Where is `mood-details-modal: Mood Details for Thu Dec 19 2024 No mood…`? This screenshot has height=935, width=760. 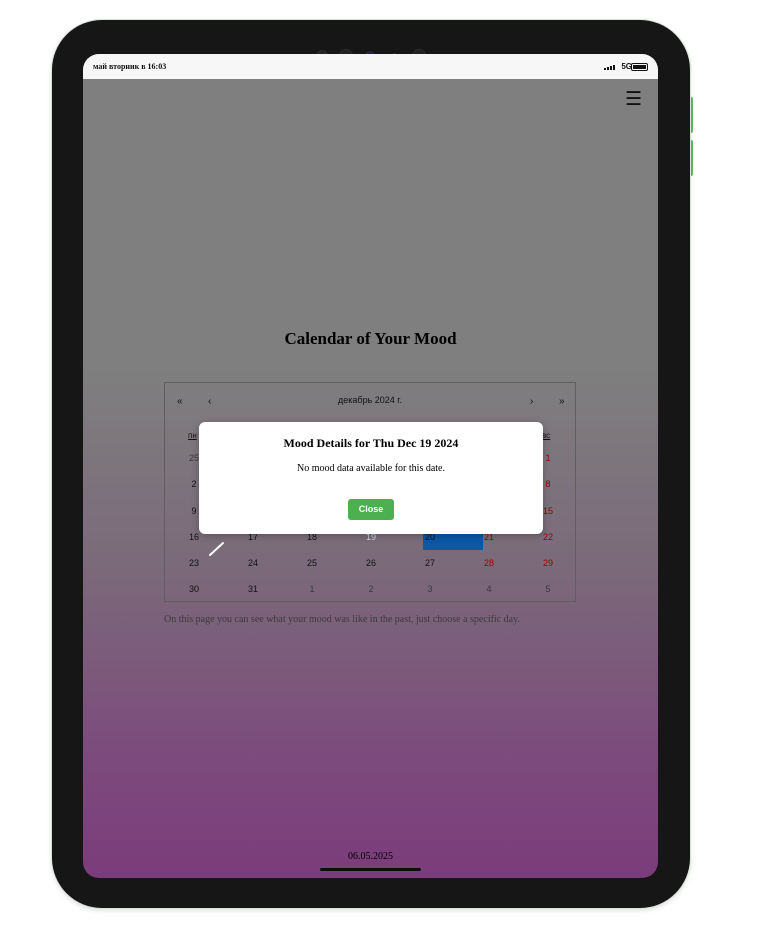 mood-details-modal: Mood Details for Thu Dec 19 2024 No mood… is located at coordinates (371, 478).